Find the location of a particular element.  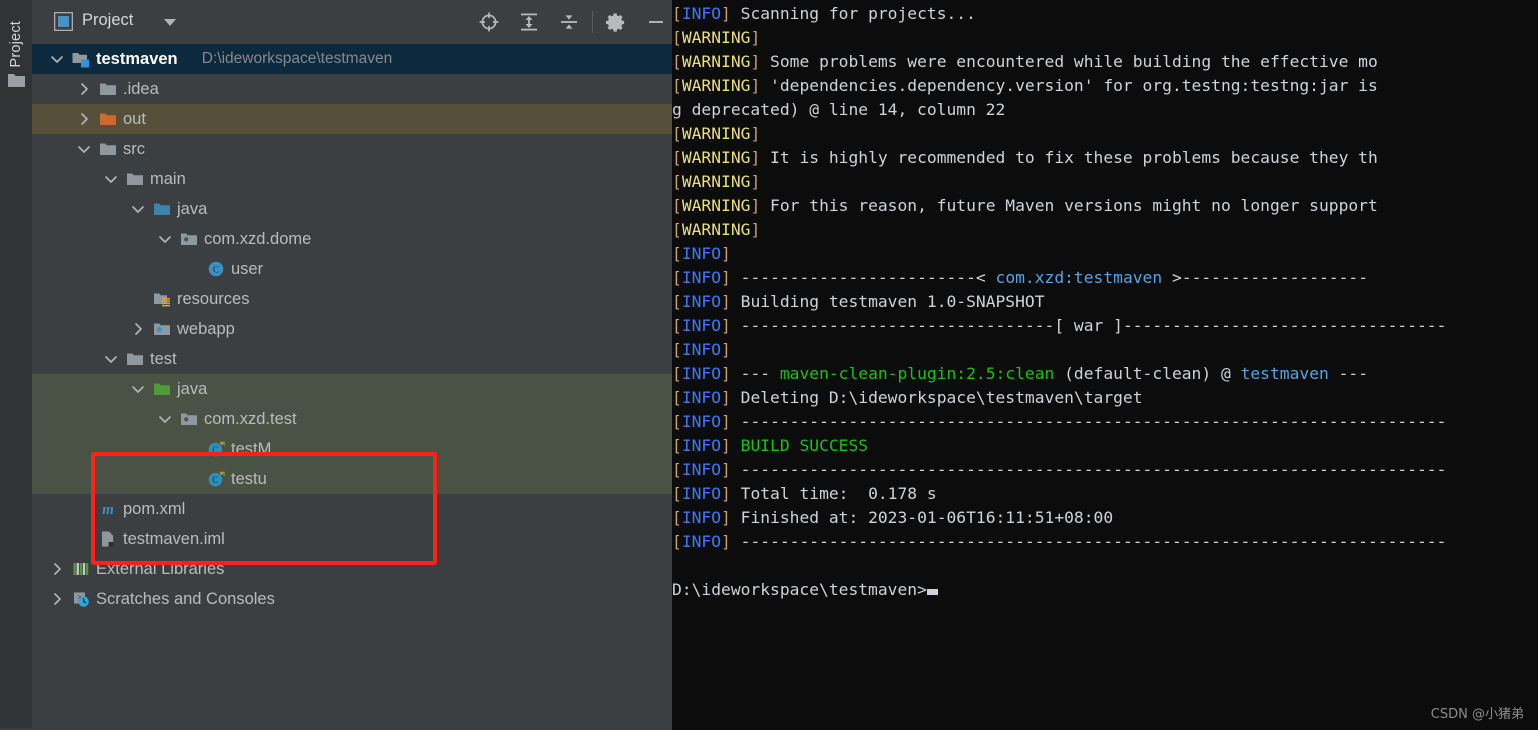

tree-row-label: testu is located at coordinates (249, 478).